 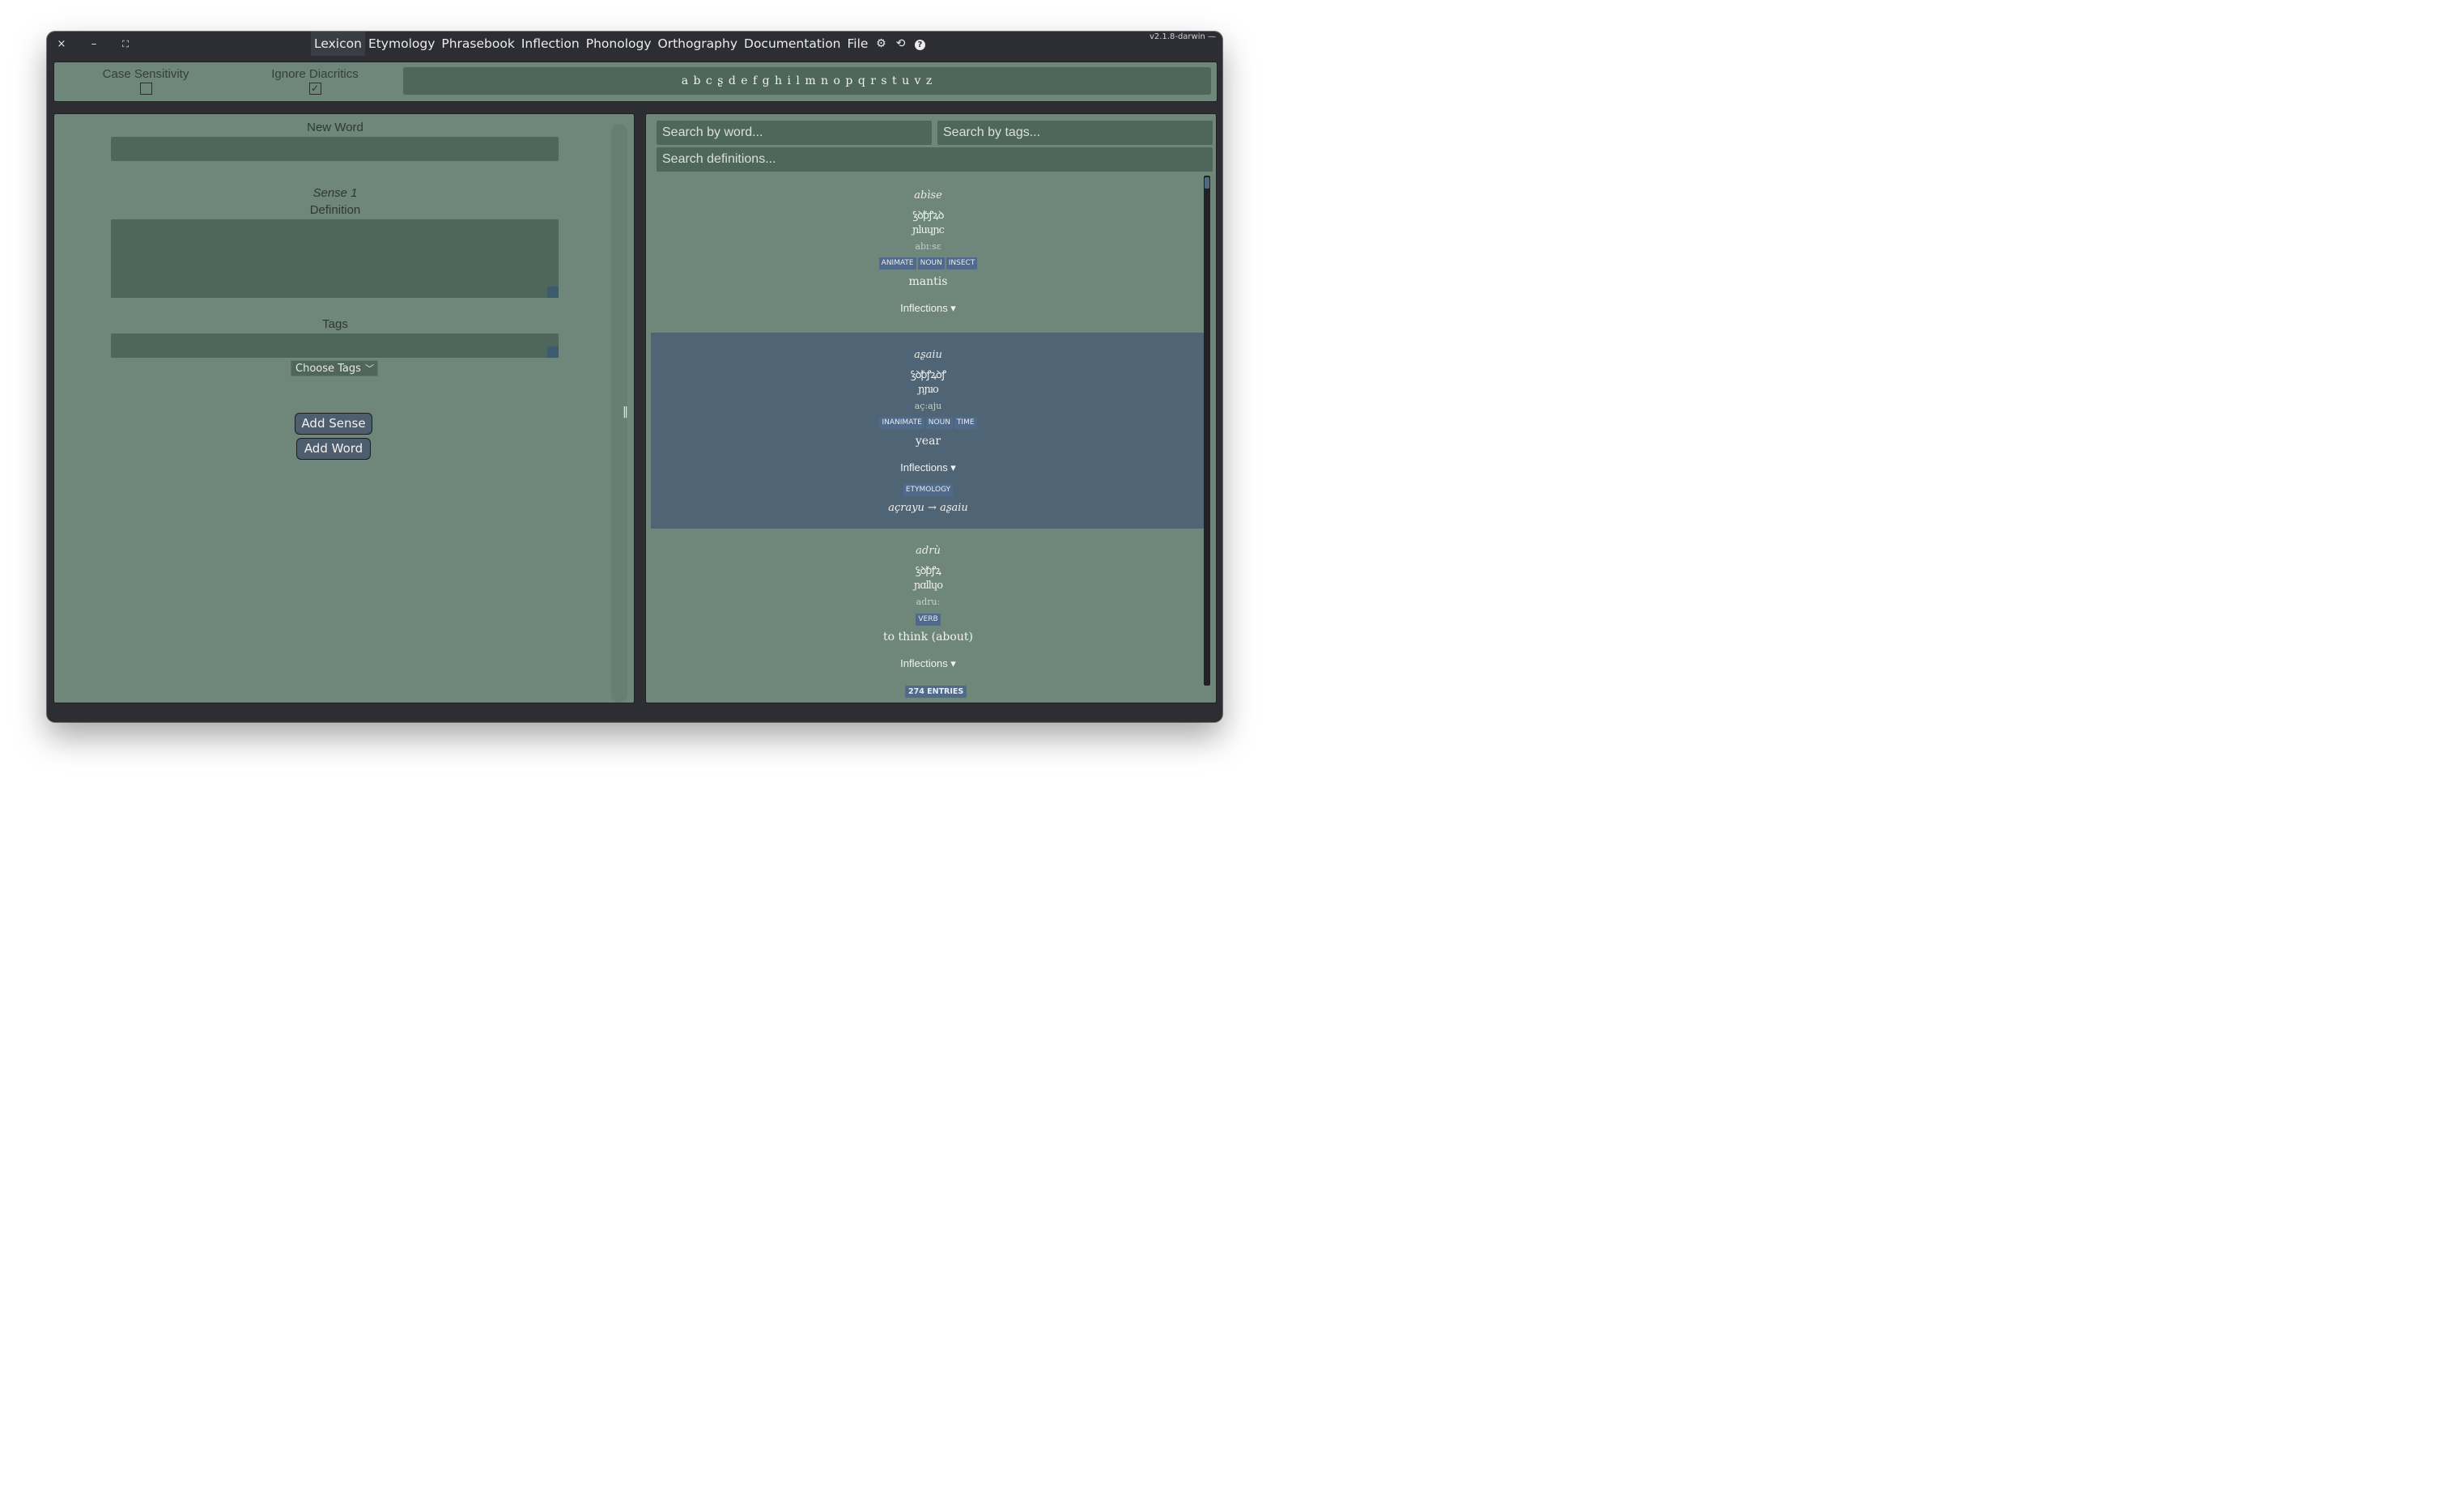 I want to click on sense-label: Sense 1, so click(x=335, y=193).